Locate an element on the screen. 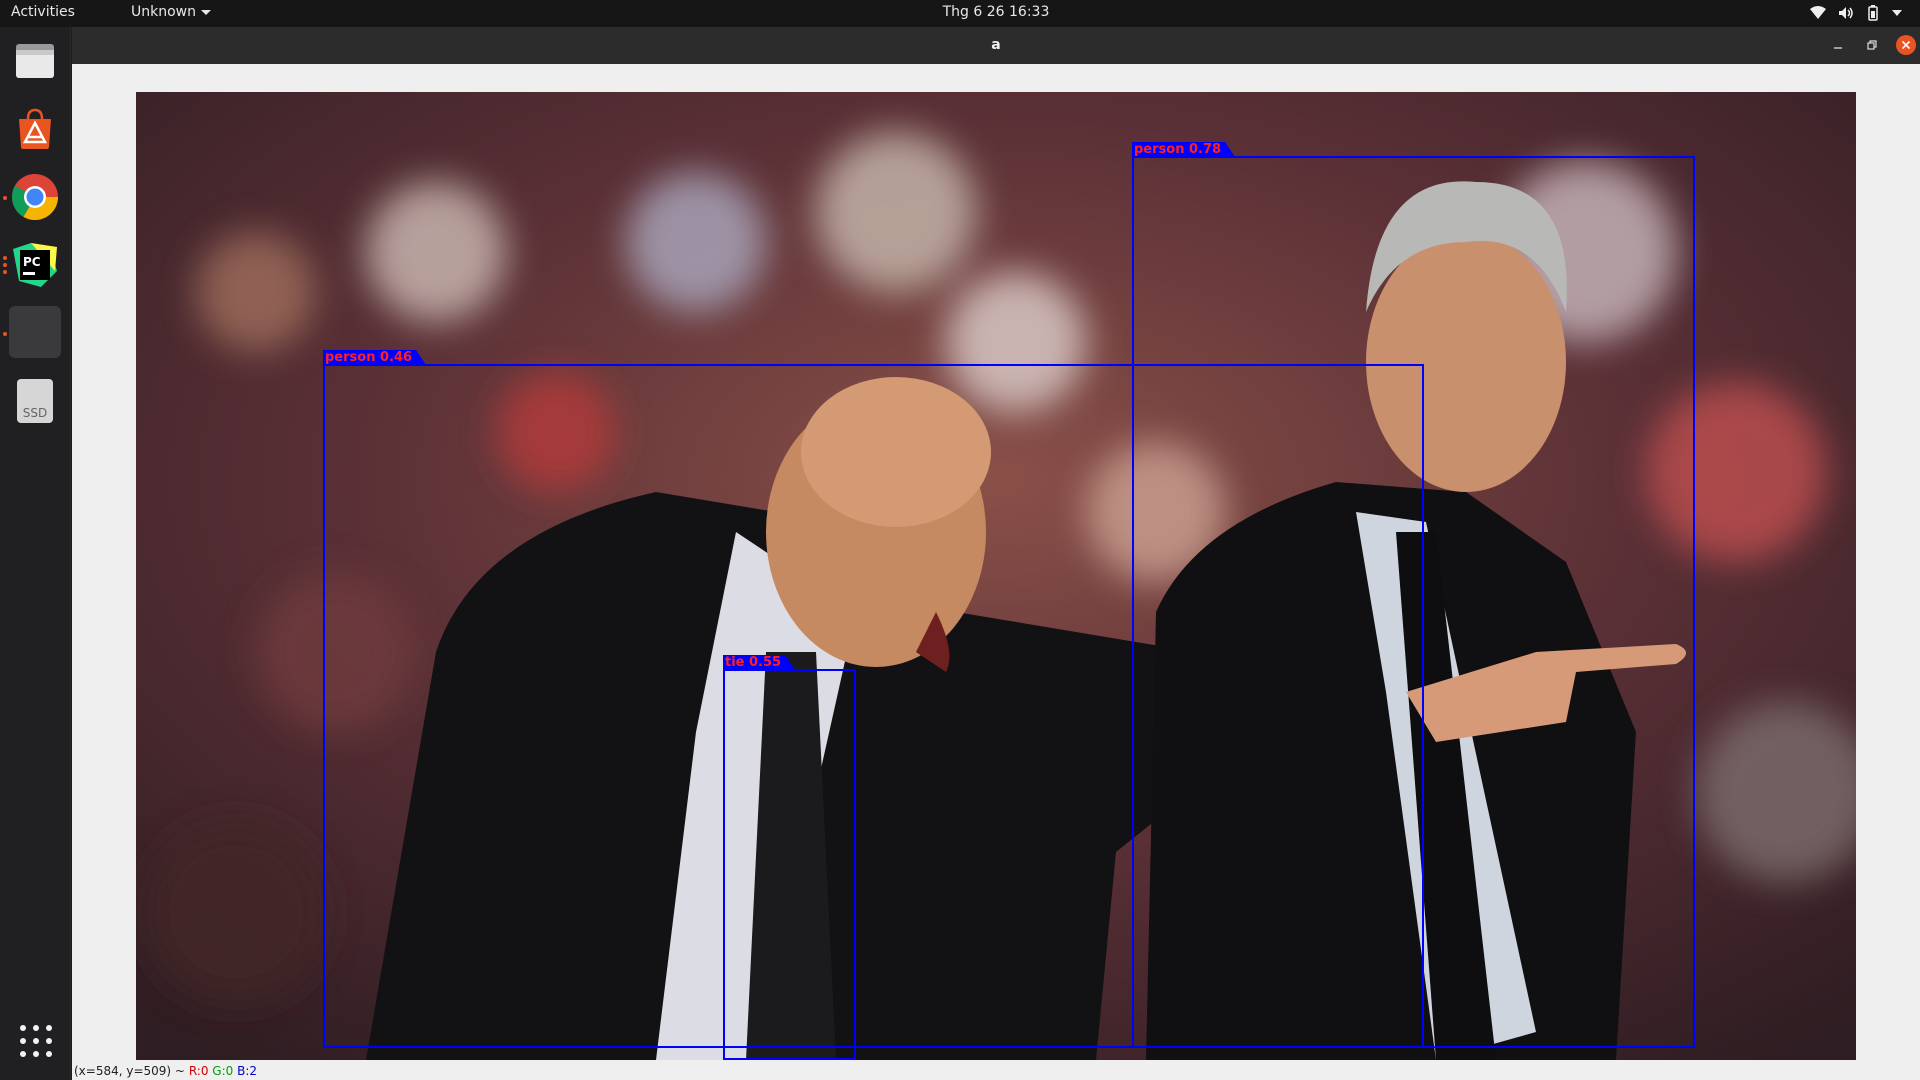 The width and height of the screenshot is (1920, 1080). detection-label-tie: tie 0.55 is located at coordinates (759, 662).